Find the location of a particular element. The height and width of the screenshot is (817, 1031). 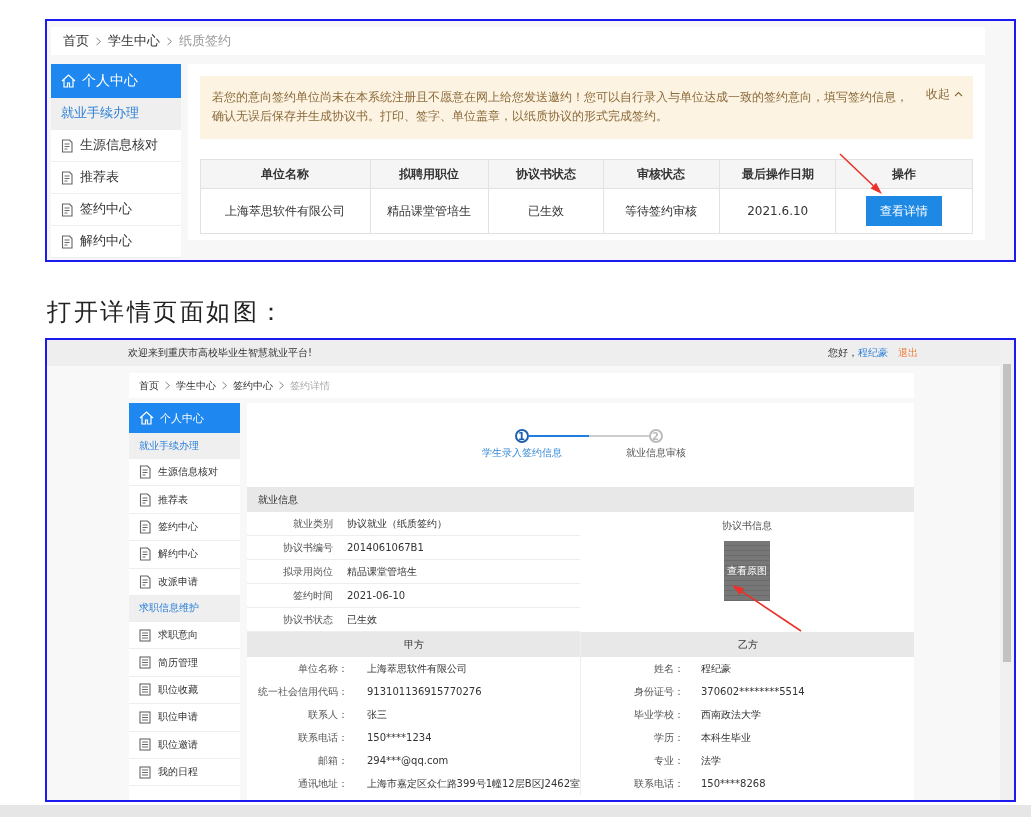

field-label: 协议书编号 is located at coordinates (307, 547).